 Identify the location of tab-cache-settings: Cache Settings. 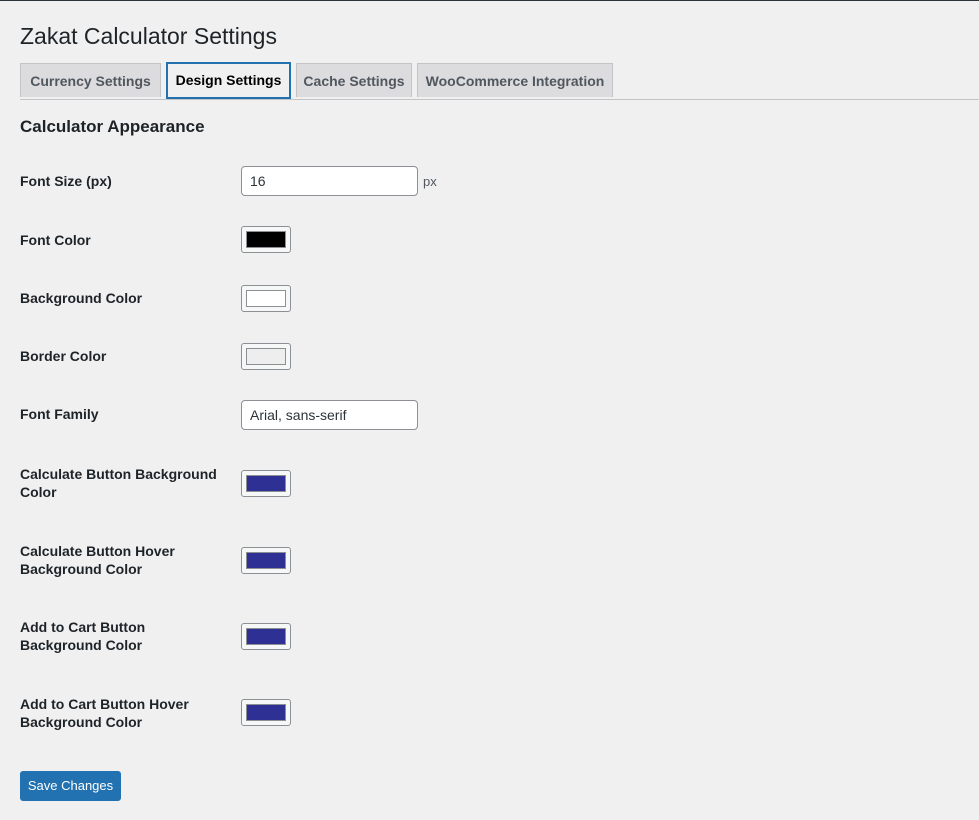
(354, 80).